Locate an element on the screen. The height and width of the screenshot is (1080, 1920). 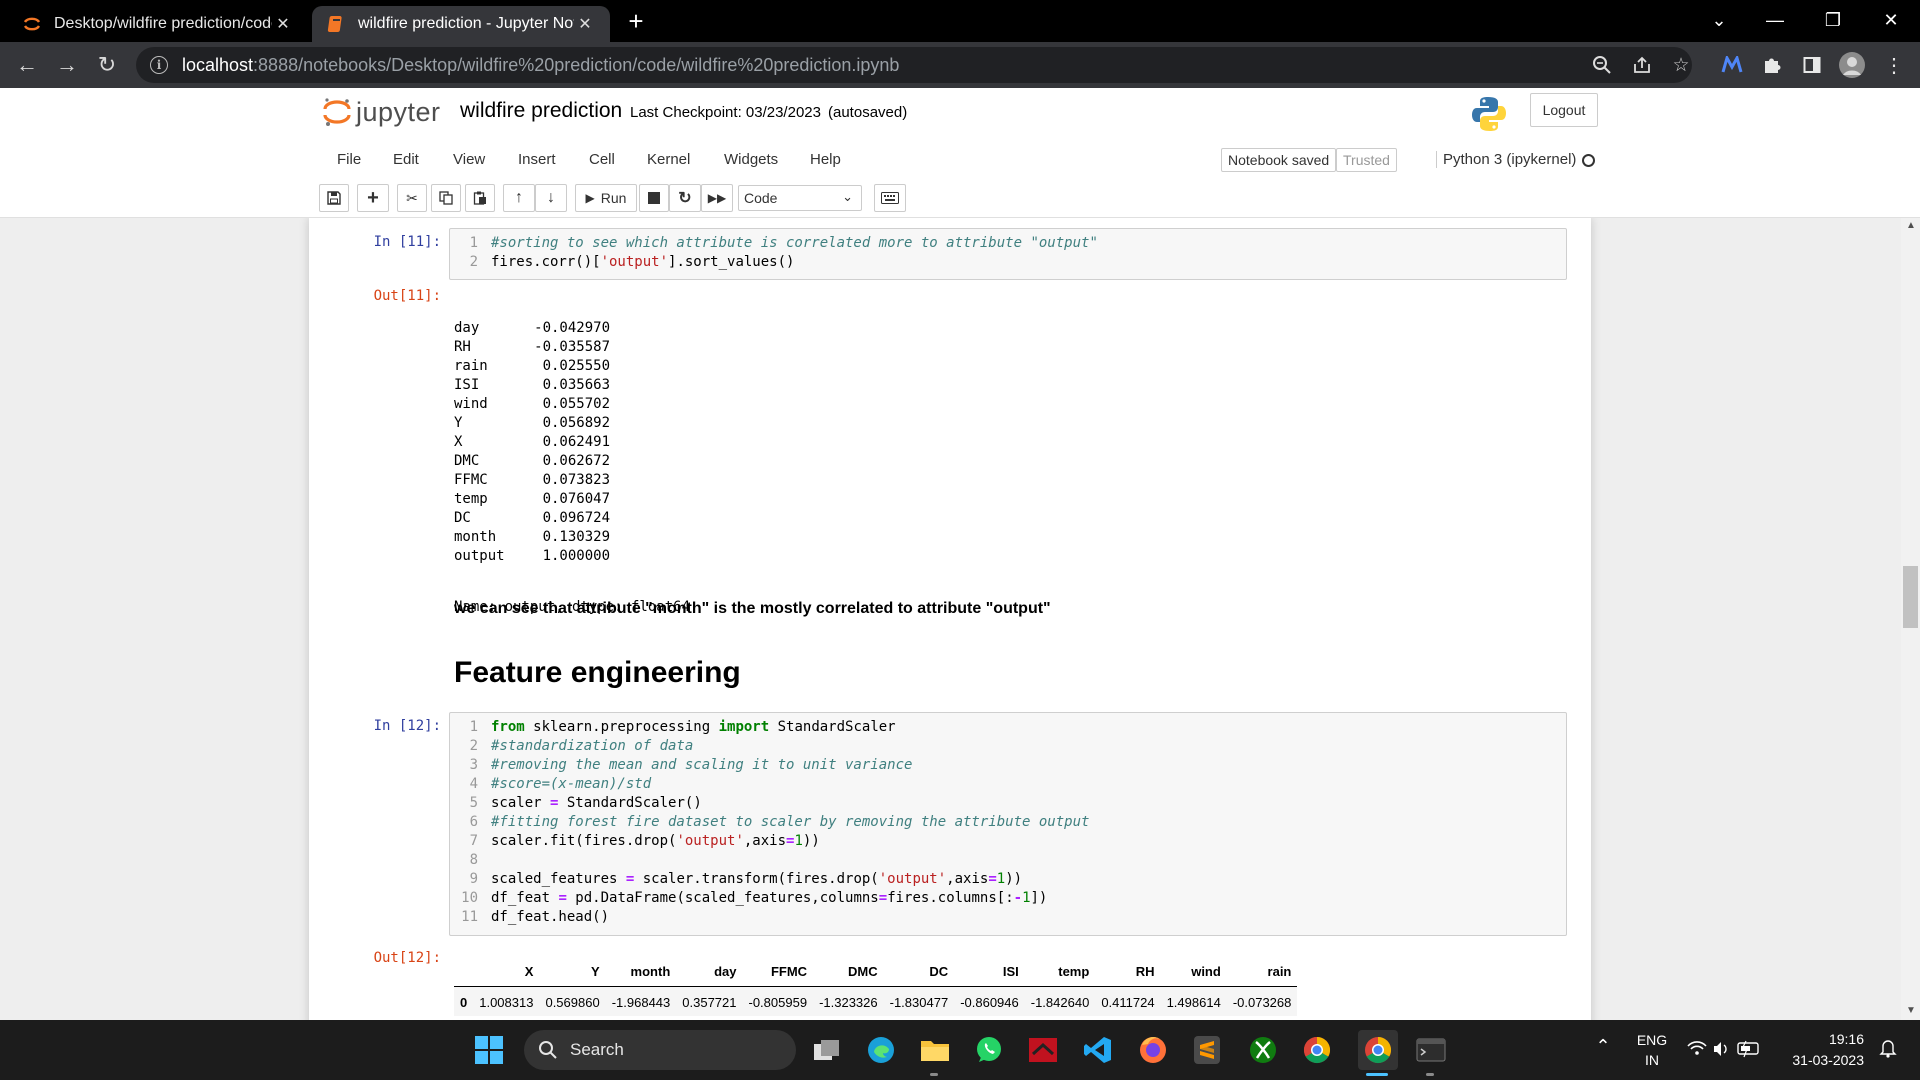
close-window-button: ✕ is located at coordinates (1891, 20).